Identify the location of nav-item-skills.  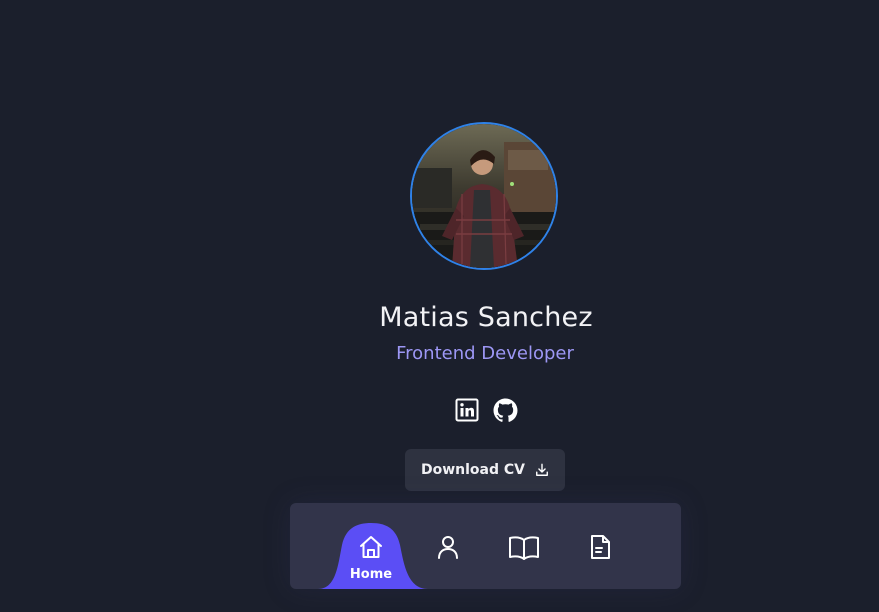
(524, 546).